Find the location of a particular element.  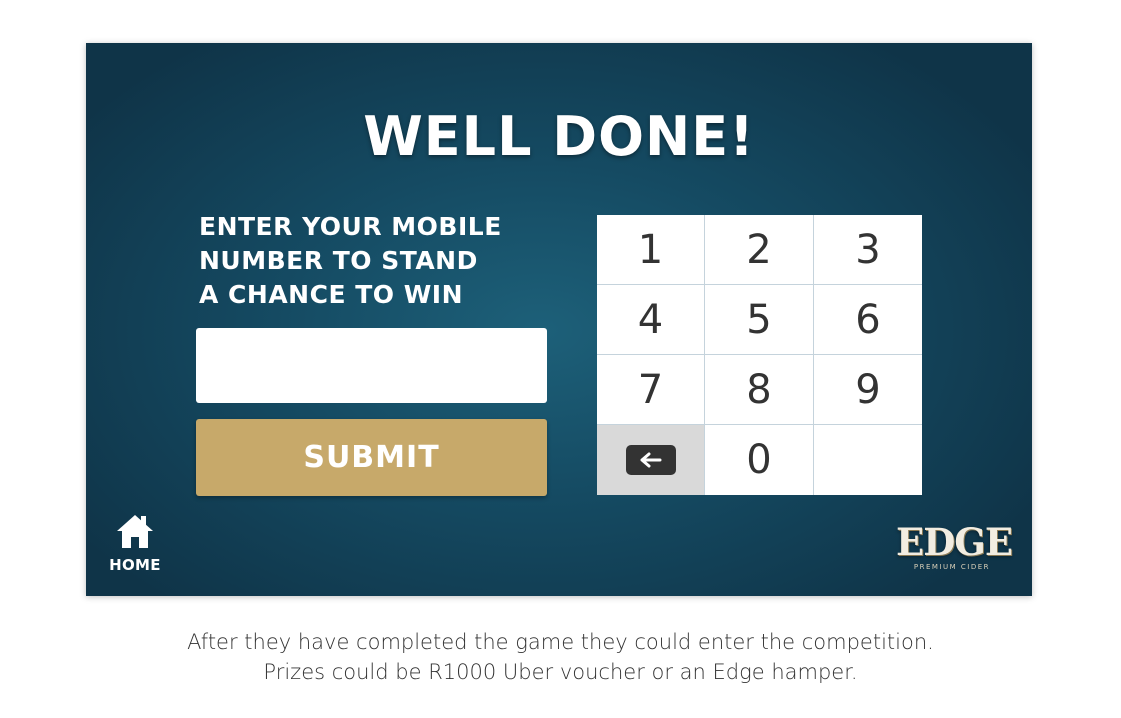

key-7: 7 is located at coordinates (651, 390).